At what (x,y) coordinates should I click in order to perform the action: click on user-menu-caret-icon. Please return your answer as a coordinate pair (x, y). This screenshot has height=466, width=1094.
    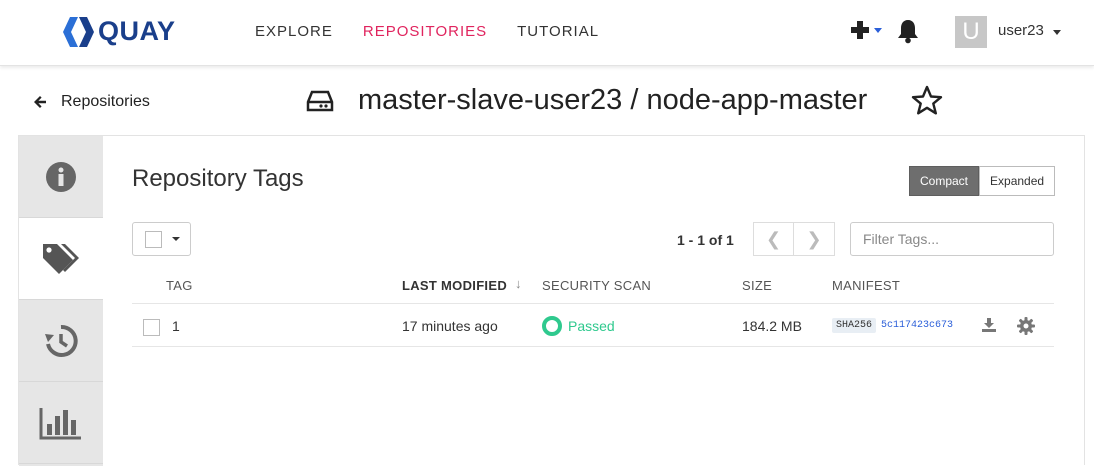
    Looking at the image, I should click on (1057, 32).